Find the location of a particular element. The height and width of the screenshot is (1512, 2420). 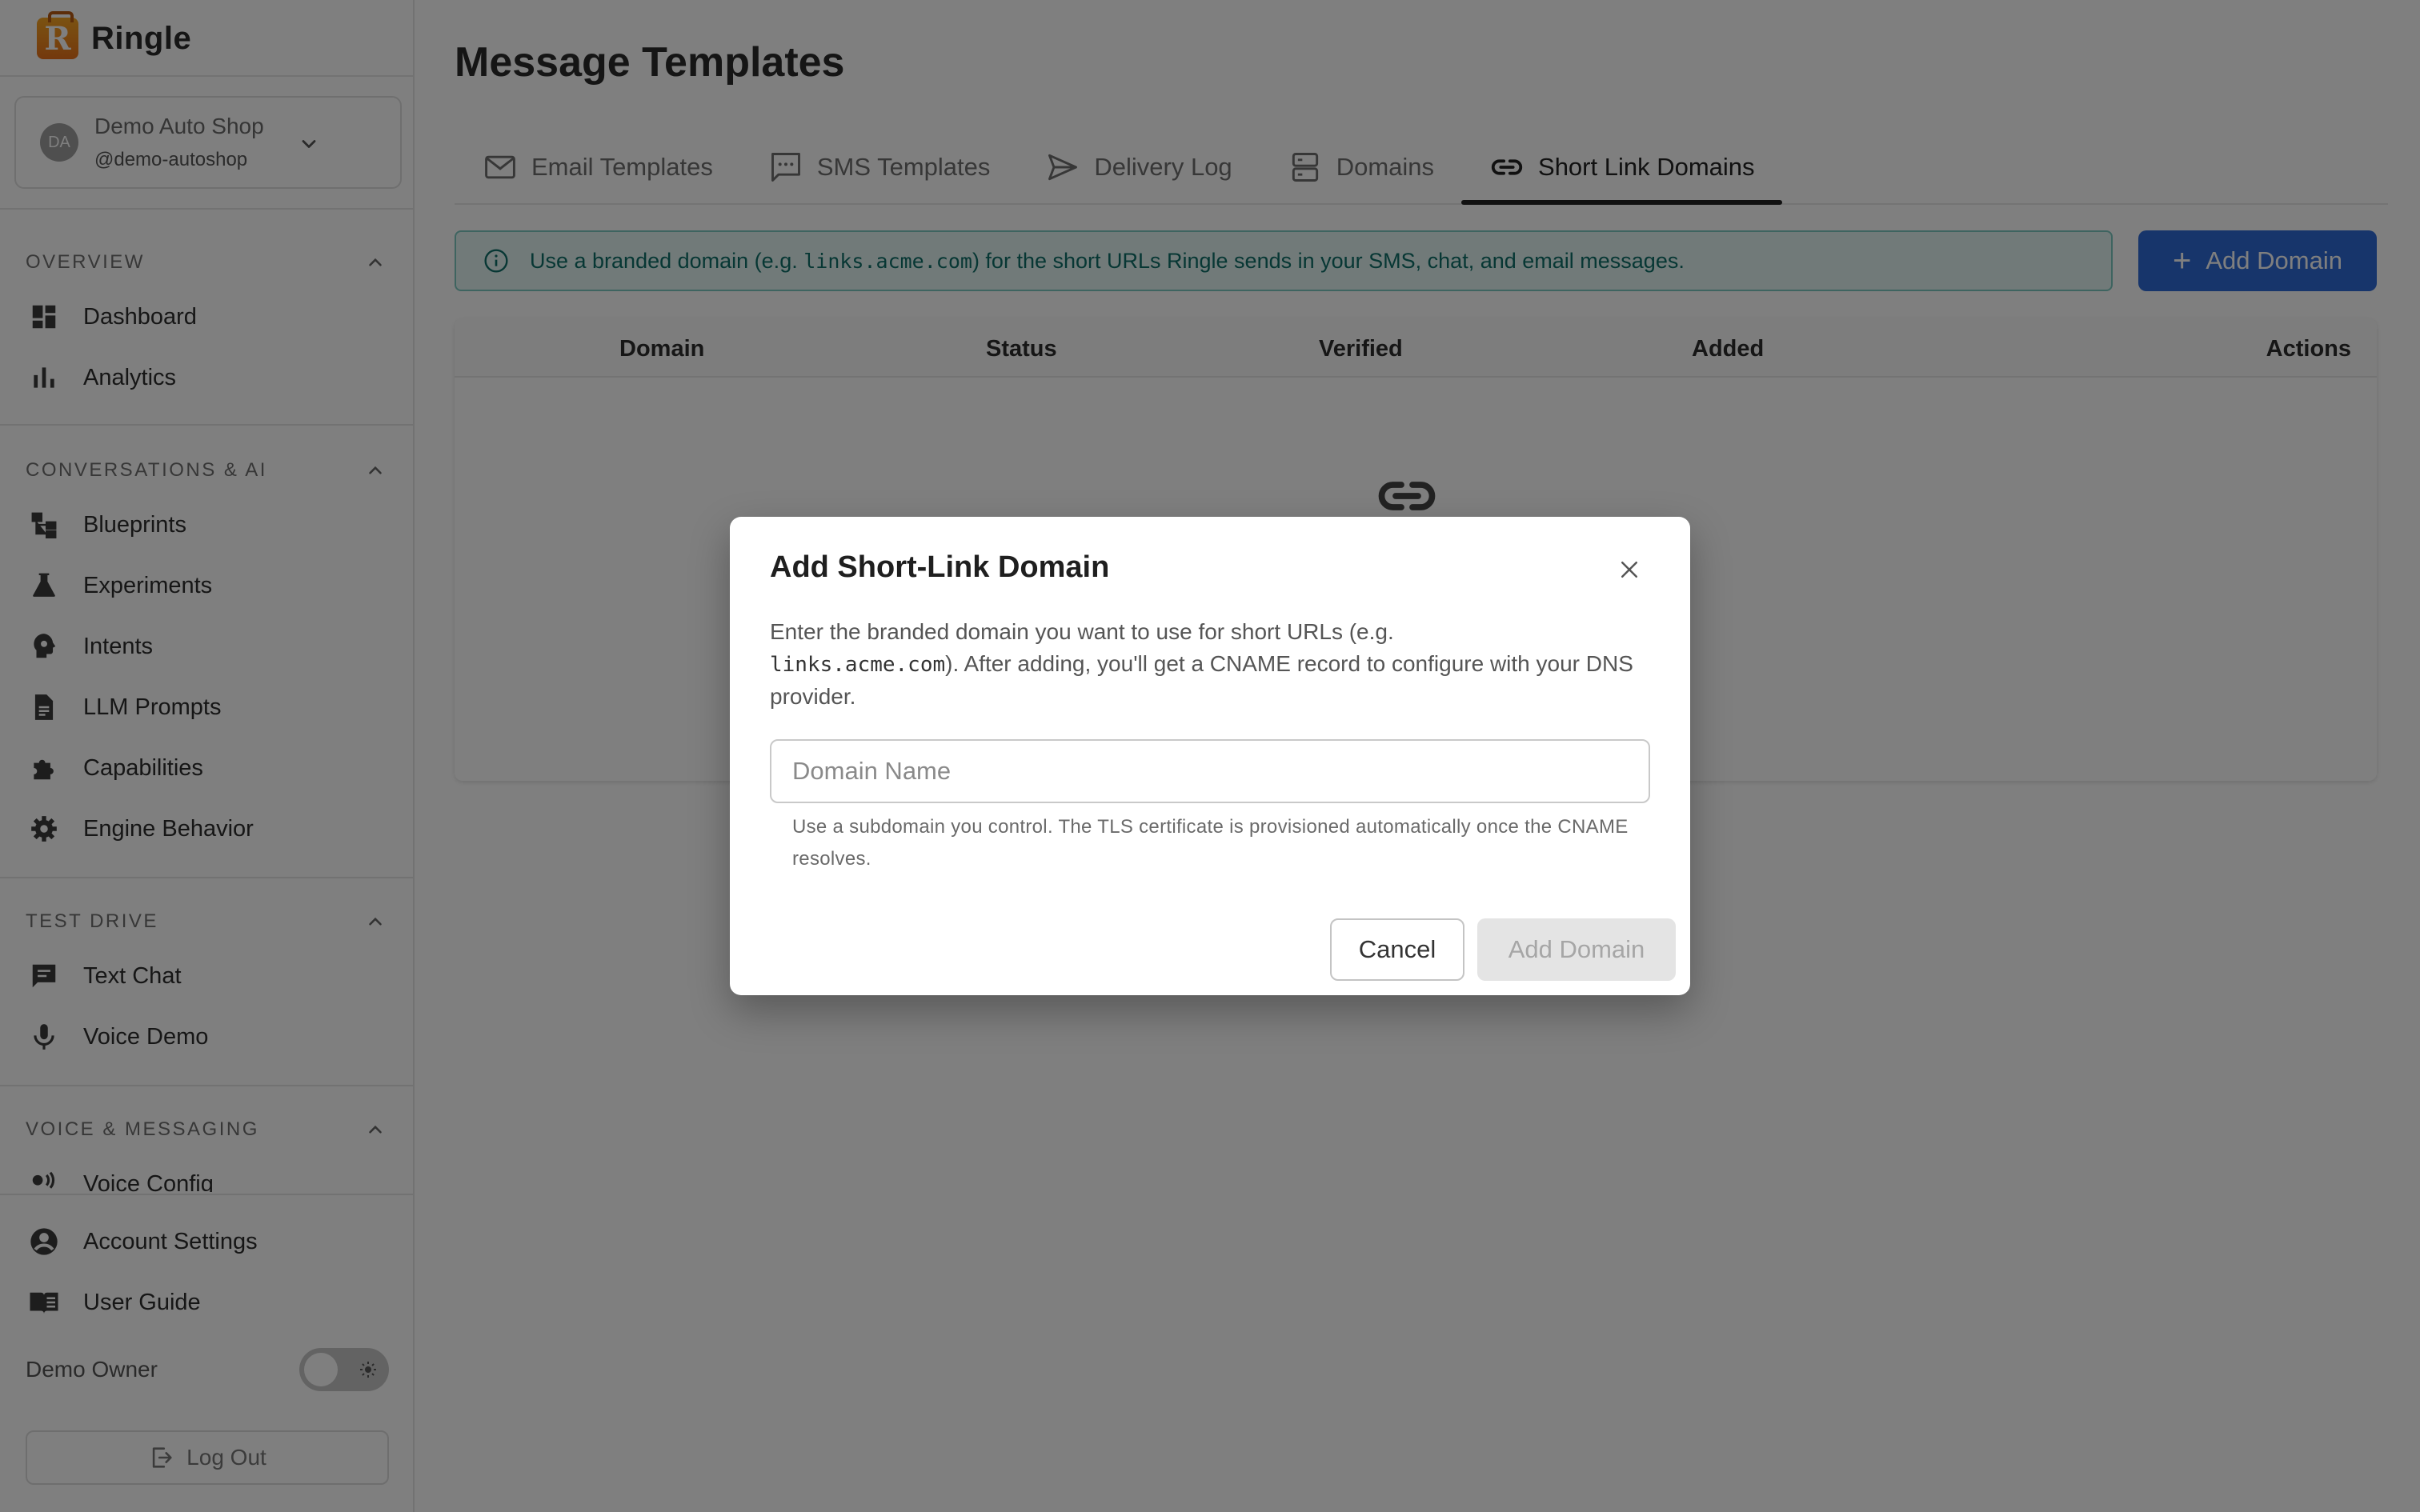

modal-title: Add Short-Link Domain is located at coordinates (940, 567).